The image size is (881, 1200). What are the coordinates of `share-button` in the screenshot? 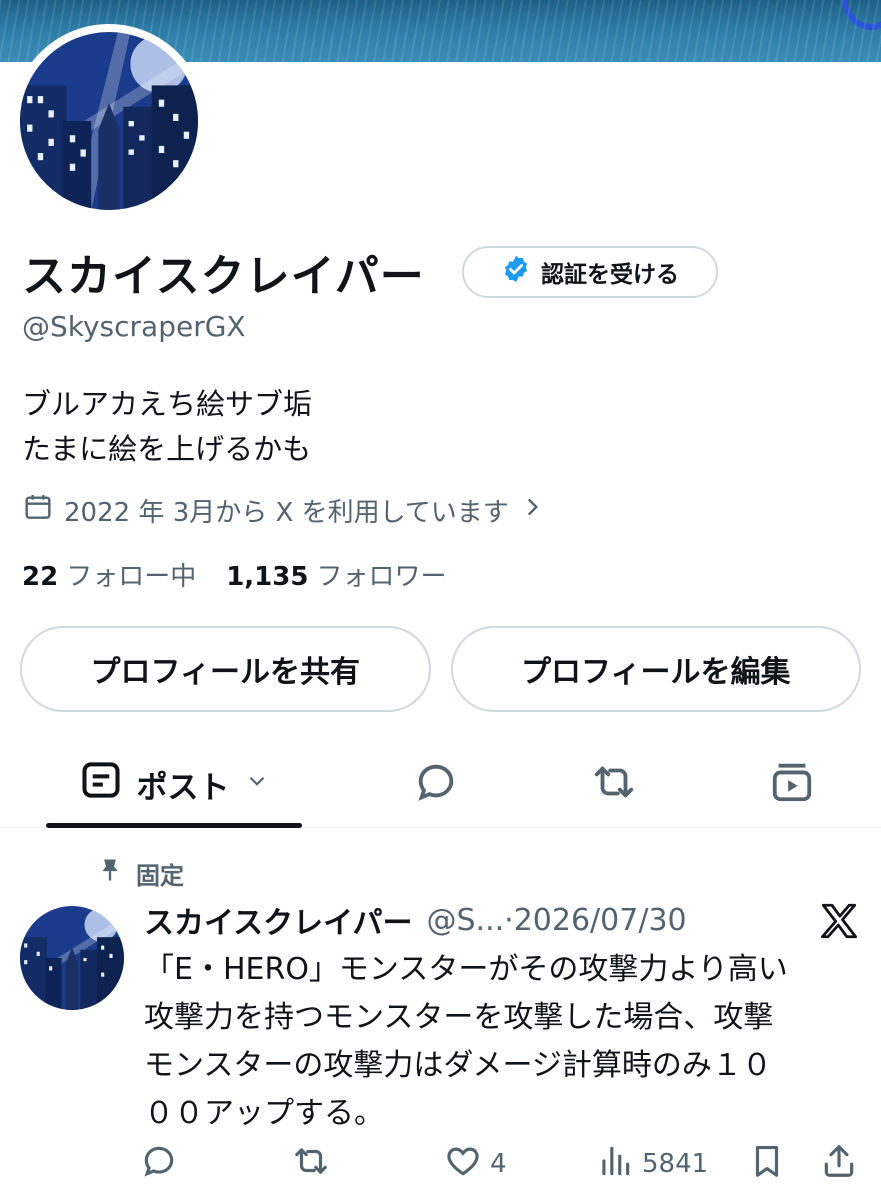 It's located at (839, 1164).